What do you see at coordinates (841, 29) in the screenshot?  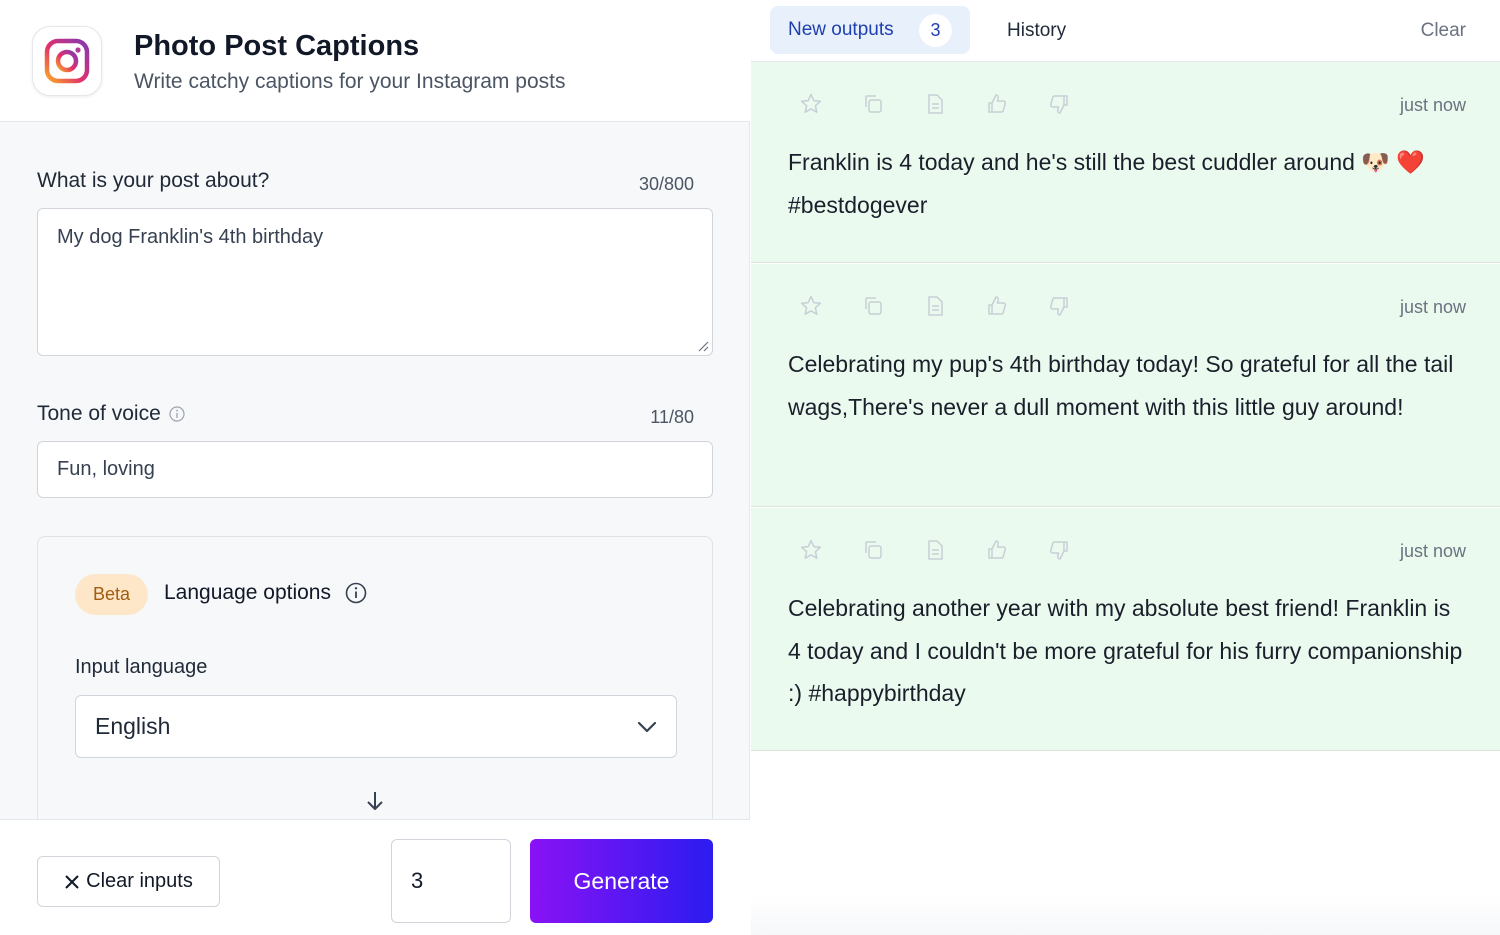 I see `tab-new-outputs-label: New outputs` at bounding box center [841, 29].